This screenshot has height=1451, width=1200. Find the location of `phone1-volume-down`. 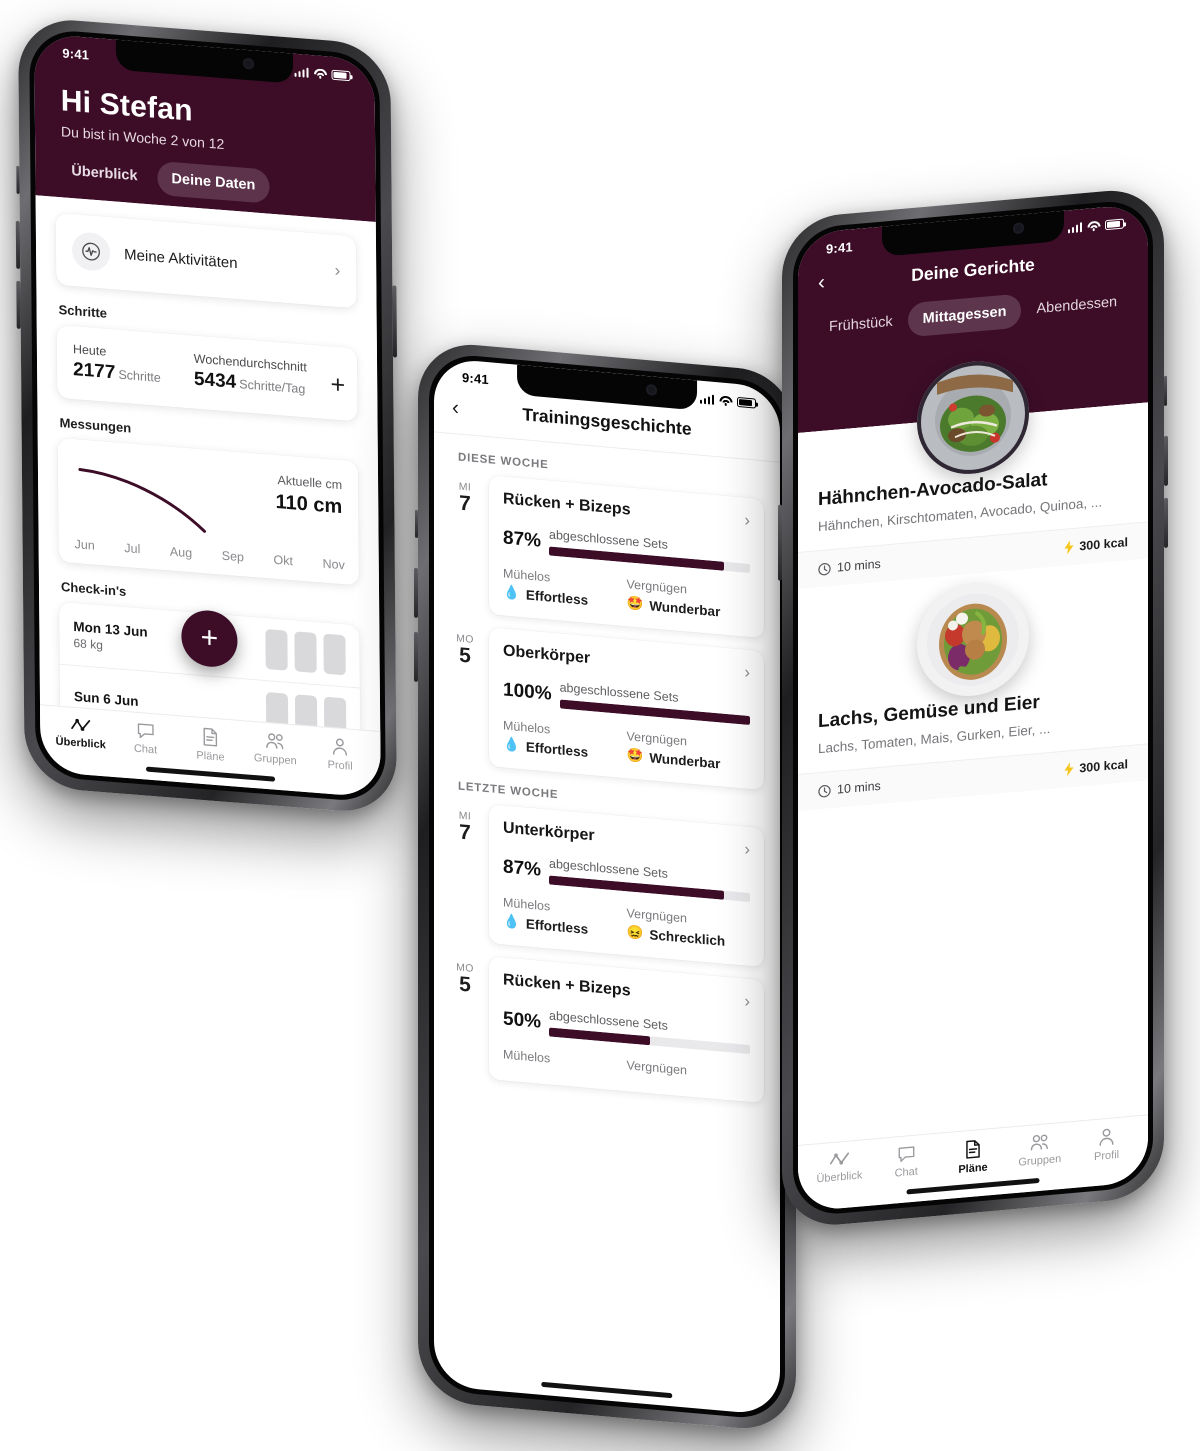

phone1-volume-down is located at coordinates (18, 304).